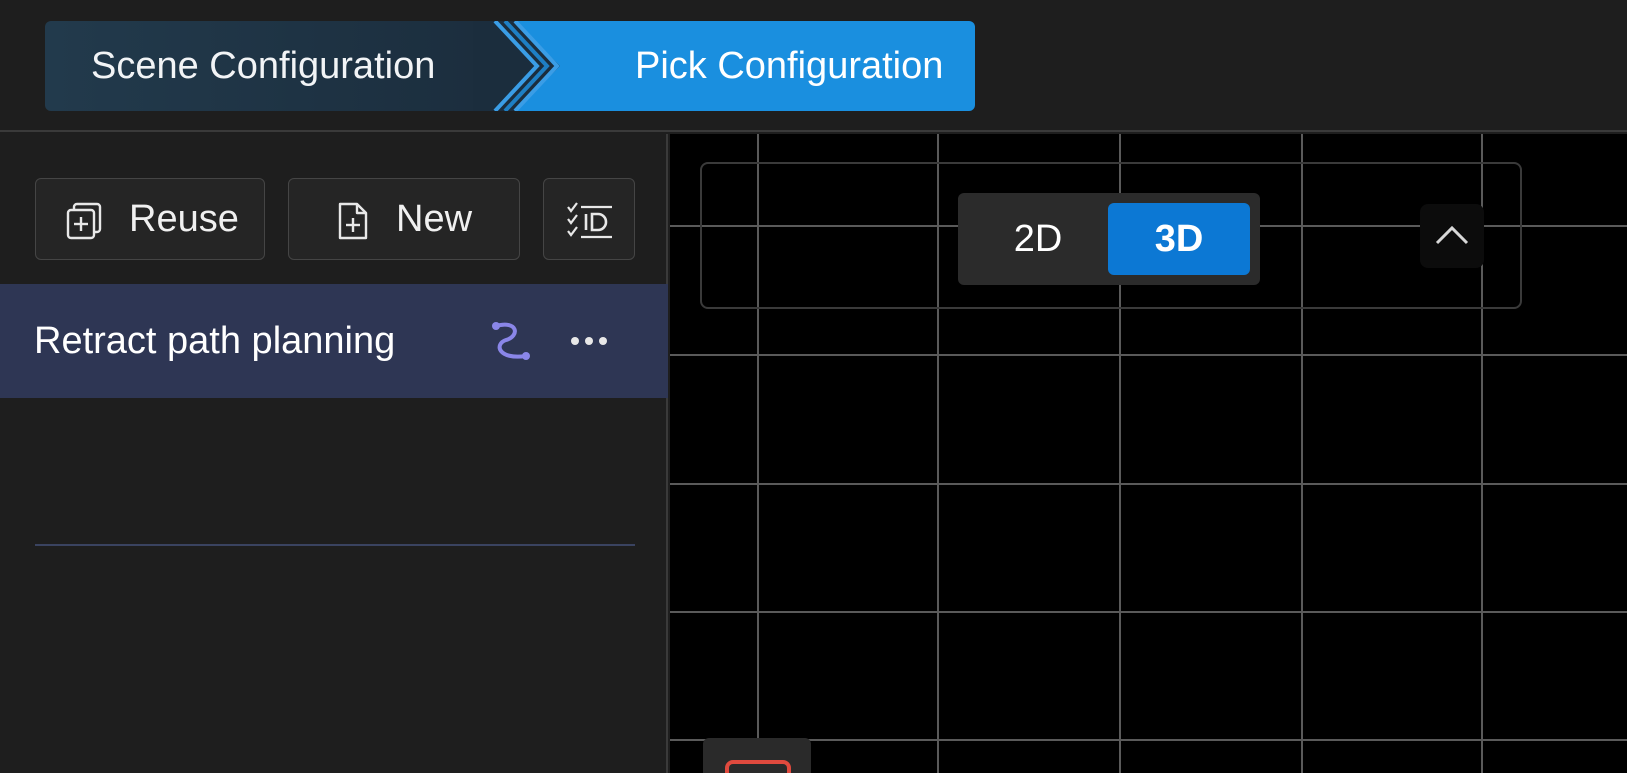 The width and height of the screenshot is (1627, 773). I want to click on viewport-corner-widget, so click(757, 755).